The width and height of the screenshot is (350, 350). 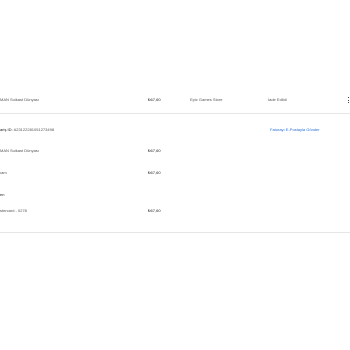 I want to click on line-item-name: MAN Suikast Dünyası, so click(x=19, y=150).